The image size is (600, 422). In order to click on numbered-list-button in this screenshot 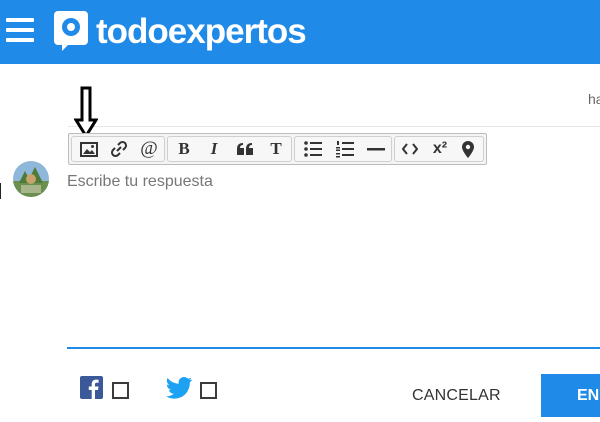, I will do `click(345, 149)`.